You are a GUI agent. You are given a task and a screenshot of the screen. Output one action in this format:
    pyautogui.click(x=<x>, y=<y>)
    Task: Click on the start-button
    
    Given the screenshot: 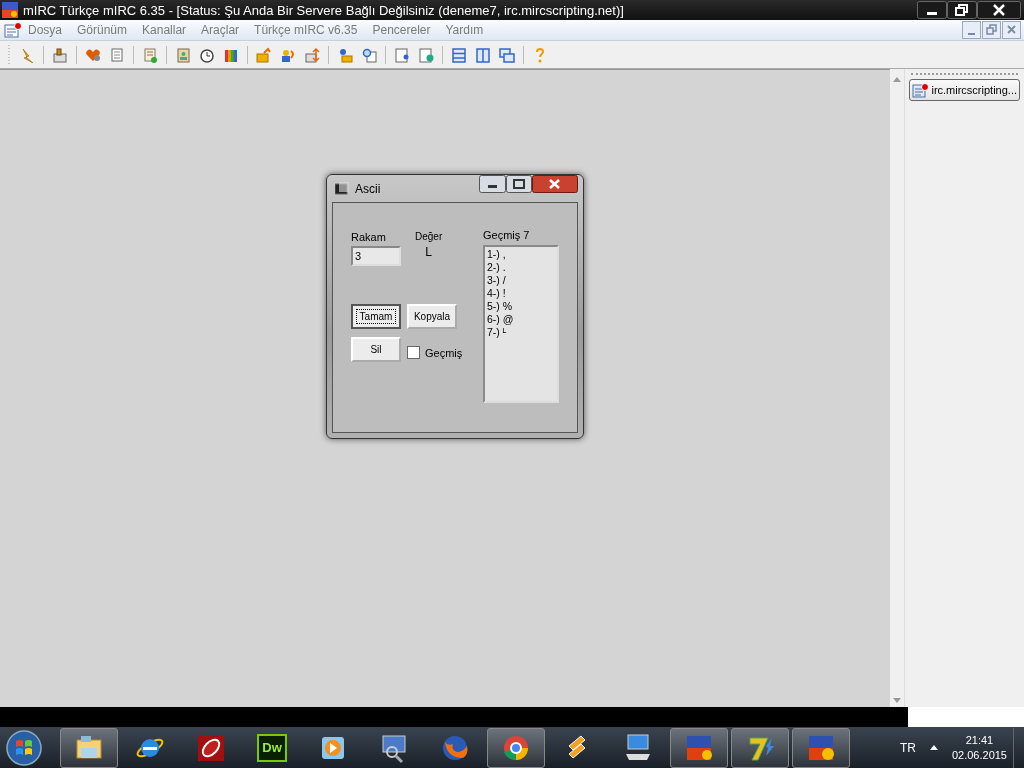 What is the action you would take?
    pyautogui.click(x=24, y=747)
    